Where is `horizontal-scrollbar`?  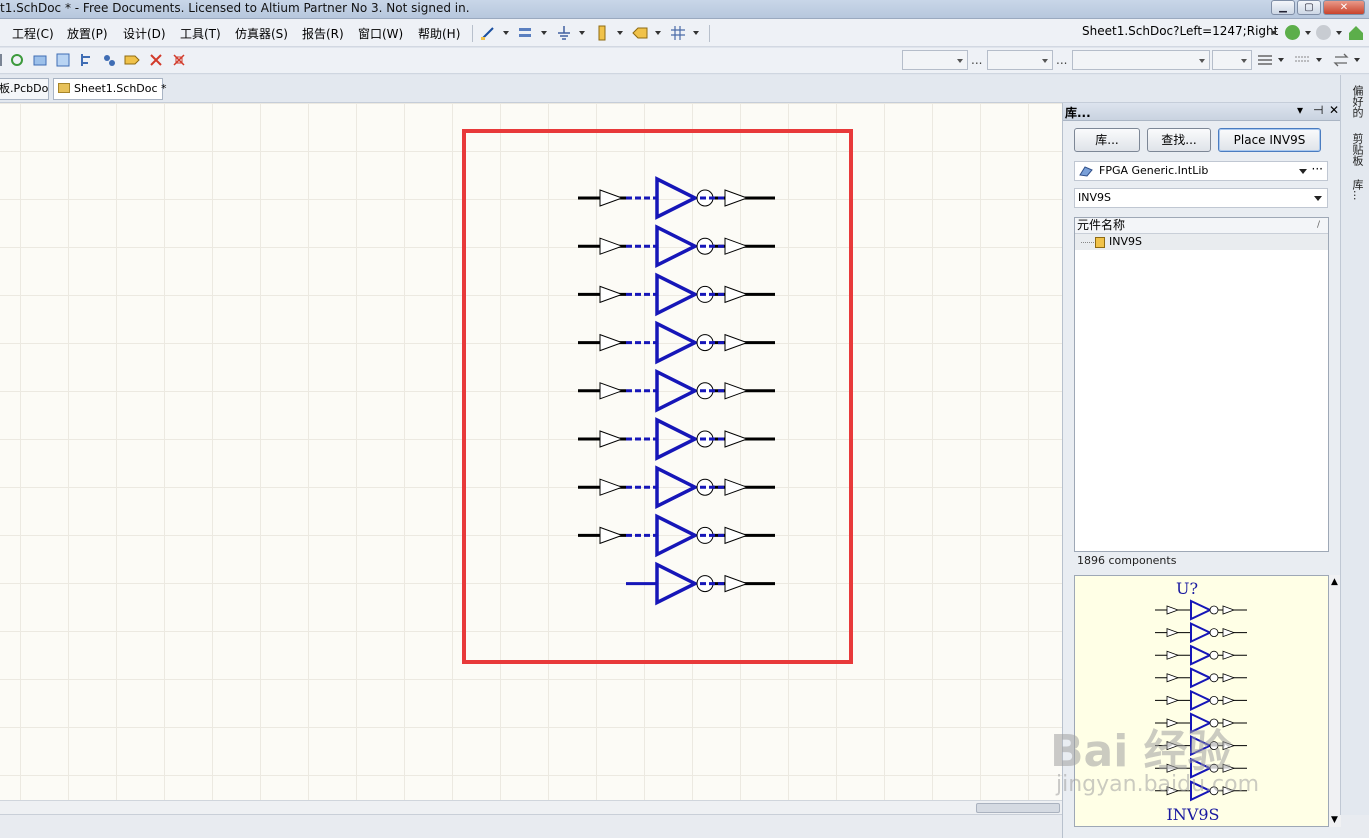 horizontal-scrollbar is located at coordinates (531, 807).